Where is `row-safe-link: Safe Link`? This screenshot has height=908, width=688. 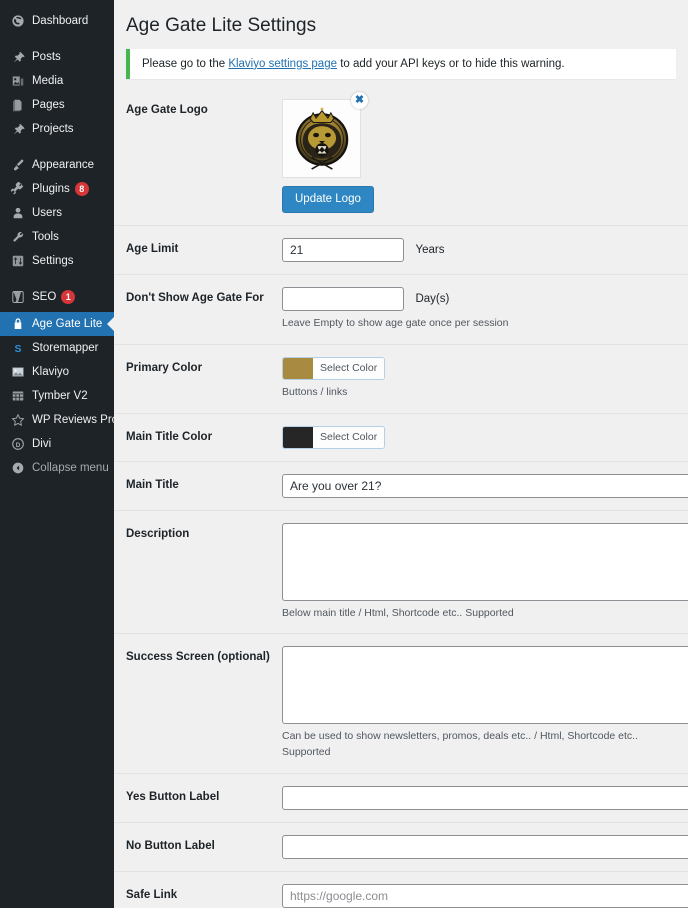
row-safe-link: Safe Link is located at coordinates (401, 889).